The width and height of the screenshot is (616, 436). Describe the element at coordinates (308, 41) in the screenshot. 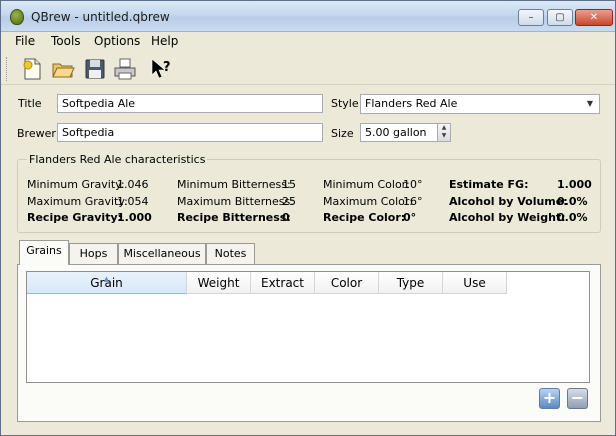

I see `menu-bar: File Tools Options Help` at that location.